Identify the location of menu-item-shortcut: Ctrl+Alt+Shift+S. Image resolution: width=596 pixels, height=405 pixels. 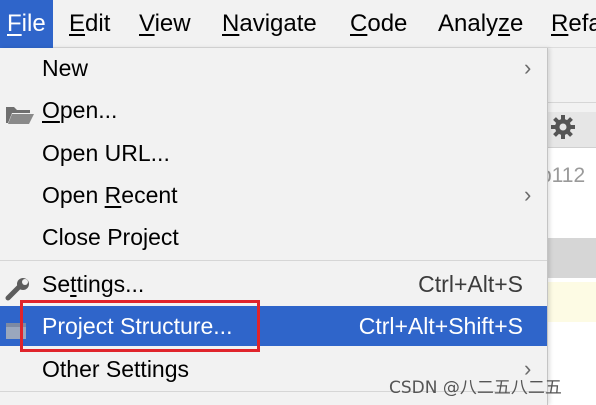
(440, 326).